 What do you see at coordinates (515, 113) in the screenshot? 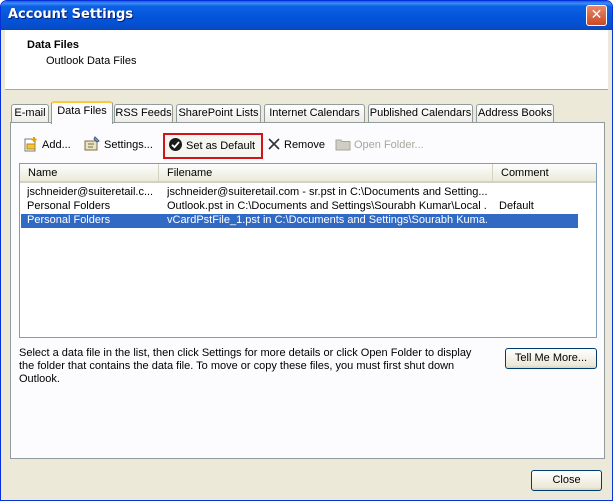
I see `tab-address-books: Address Books` at bounding box center [515, 113].